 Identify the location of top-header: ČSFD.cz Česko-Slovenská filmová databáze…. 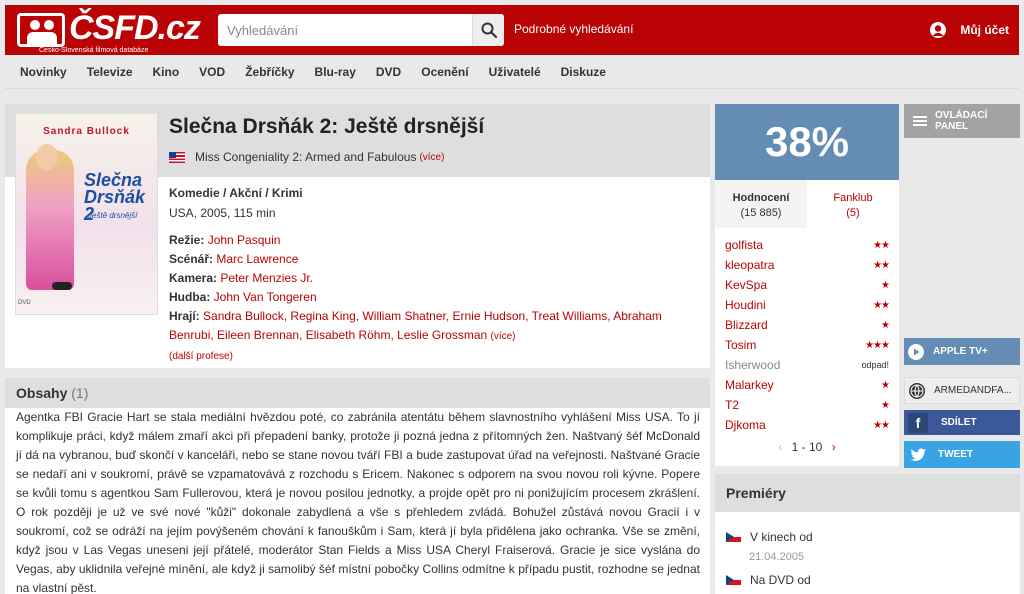
(512, 30).